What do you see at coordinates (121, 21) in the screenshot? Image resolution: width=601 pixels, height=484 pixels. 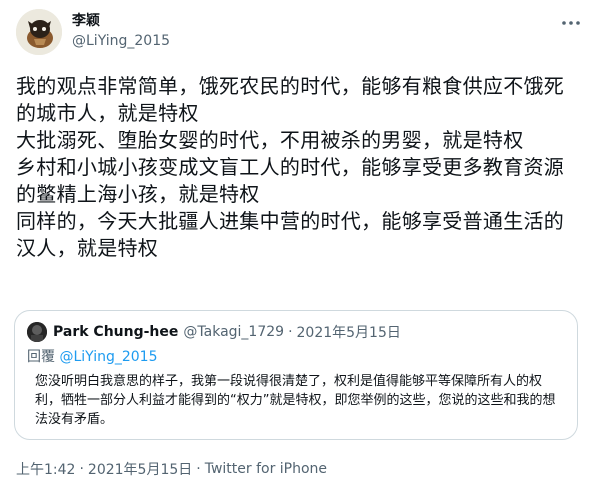 I see `author-display-name: 李颖` at bounding box center [121, 21].